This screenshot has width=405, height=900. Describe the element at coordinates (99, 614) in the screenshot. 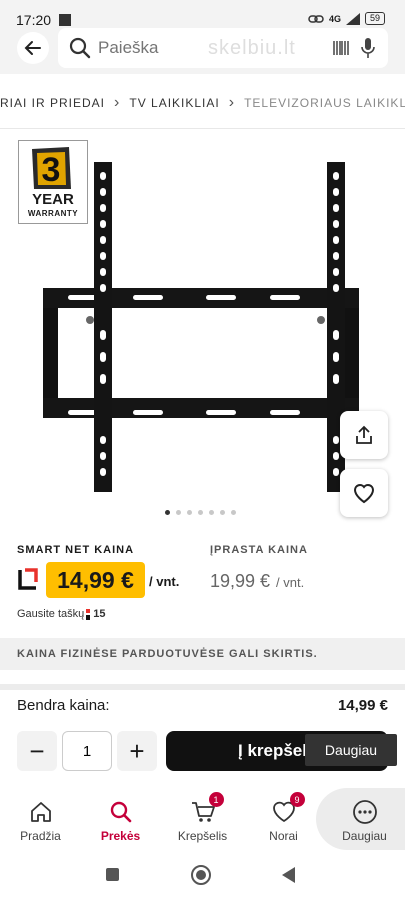

I see `points-value: 15` at that location.